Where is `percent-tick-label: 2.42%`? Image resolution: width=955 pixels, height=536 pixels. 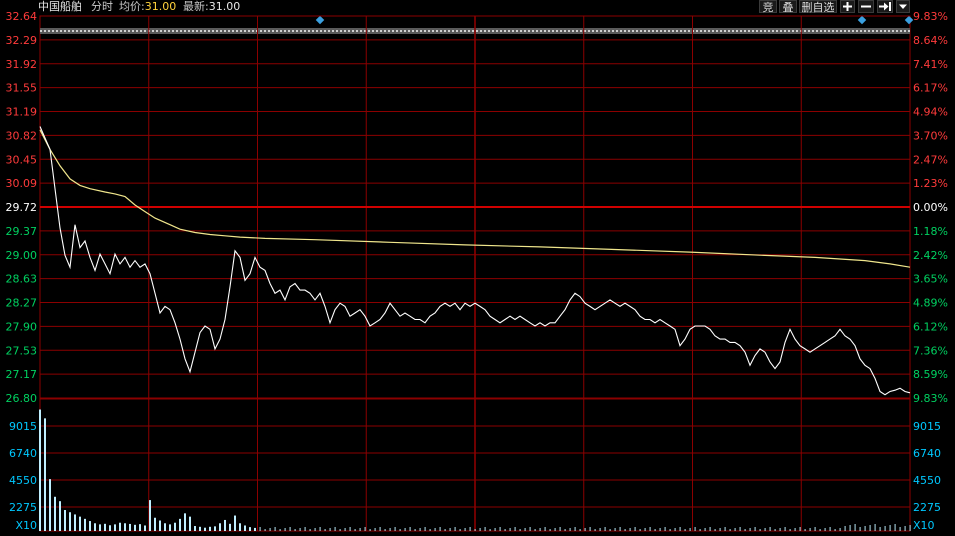
percent-tick-label: 2.42% is located at coordinates (930, 255).